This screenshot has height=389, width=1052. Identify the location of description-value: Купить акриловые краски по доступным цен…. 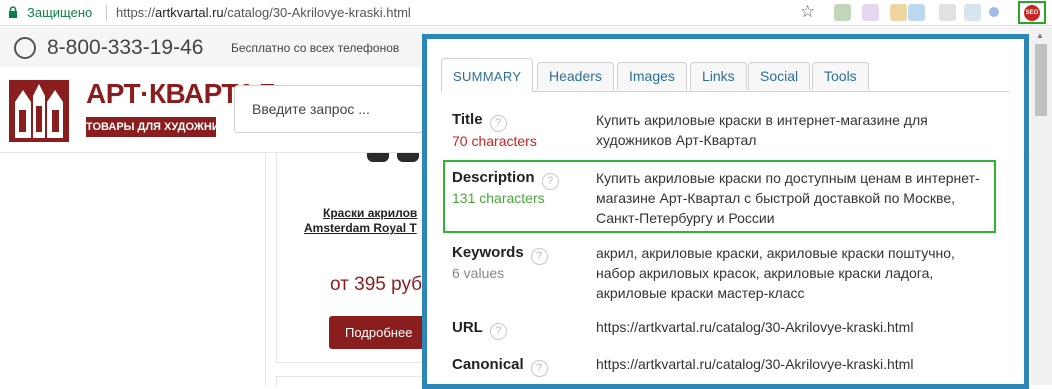
(788, 198).